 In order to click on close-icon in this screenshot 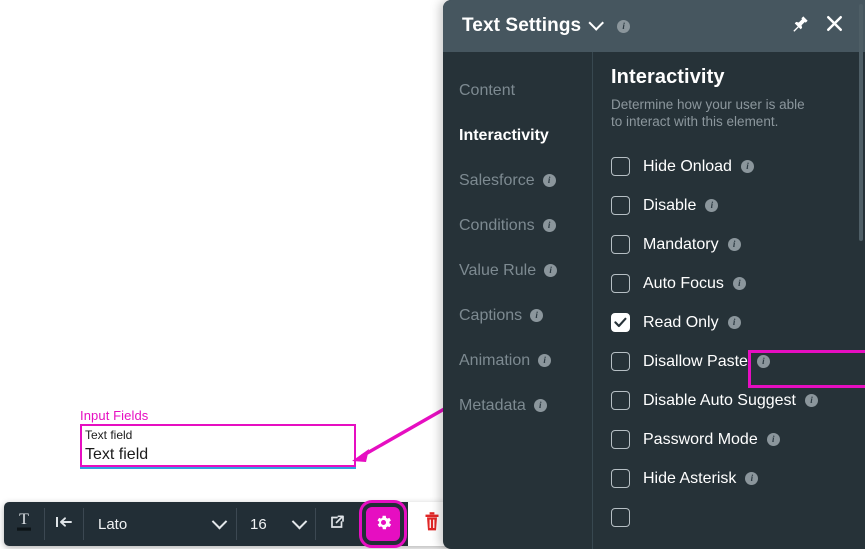, I will do `click(834, 26)`.